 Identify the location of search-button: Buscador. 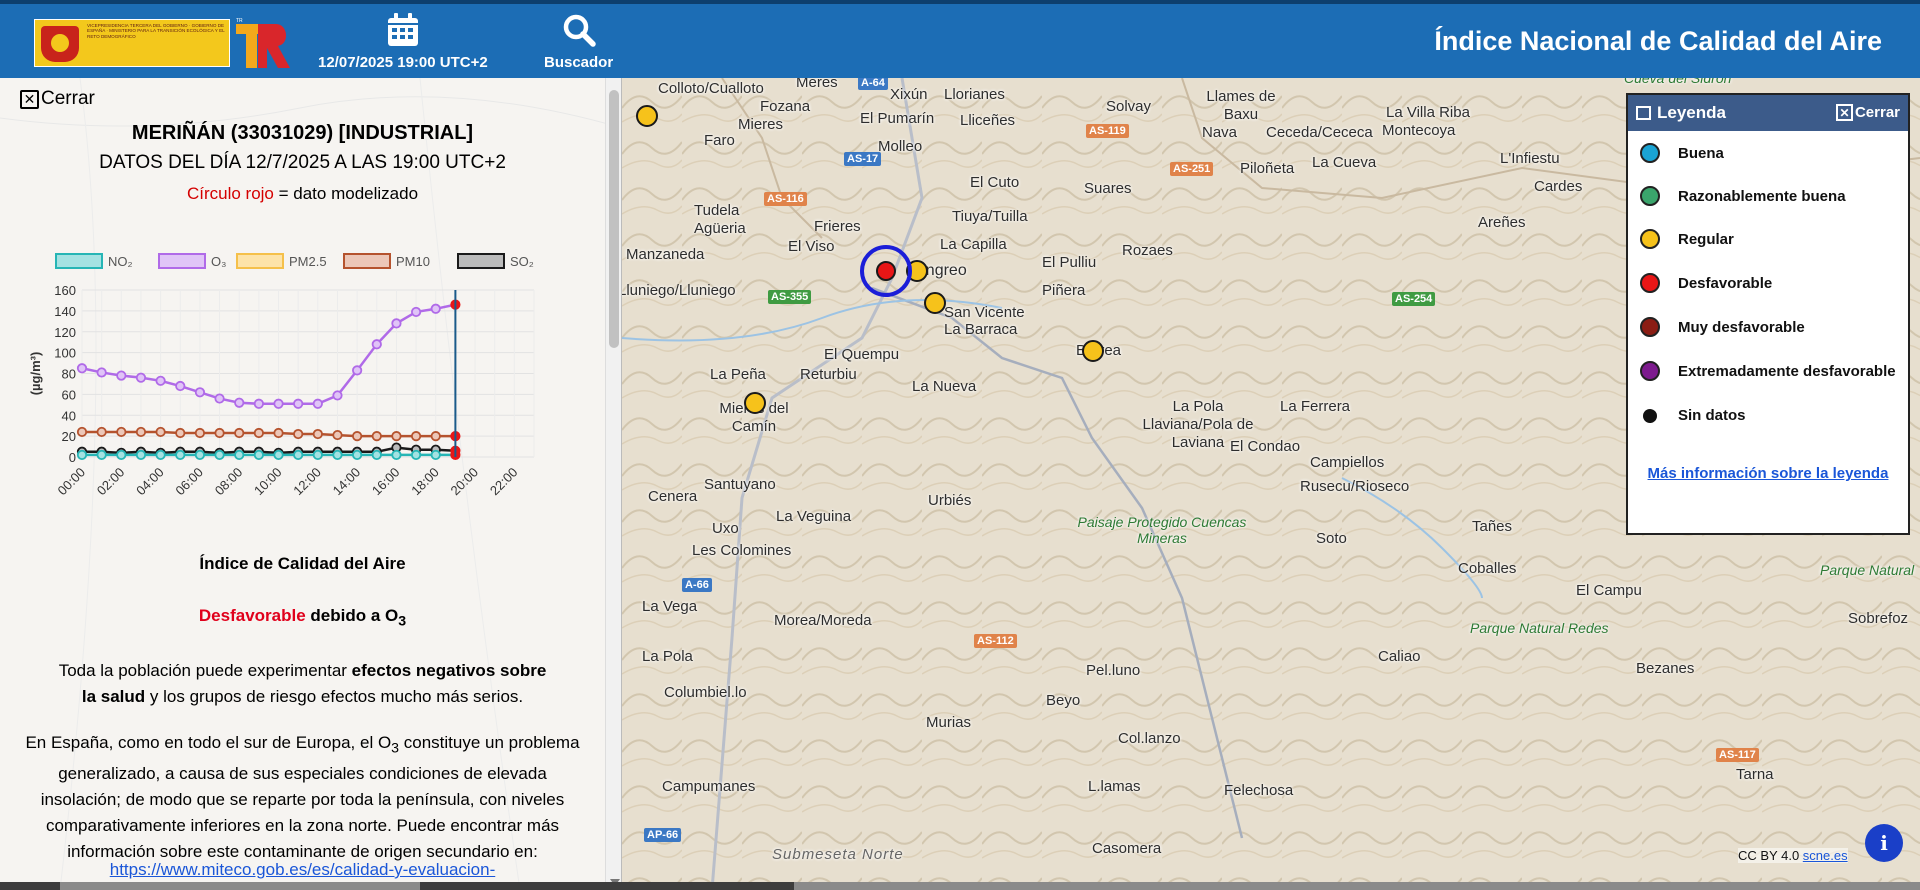
(578, 41).